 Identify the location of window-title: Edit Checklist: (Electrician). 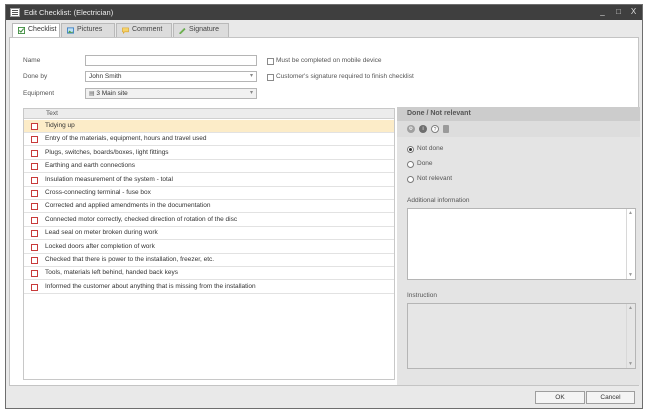
(69, 12).